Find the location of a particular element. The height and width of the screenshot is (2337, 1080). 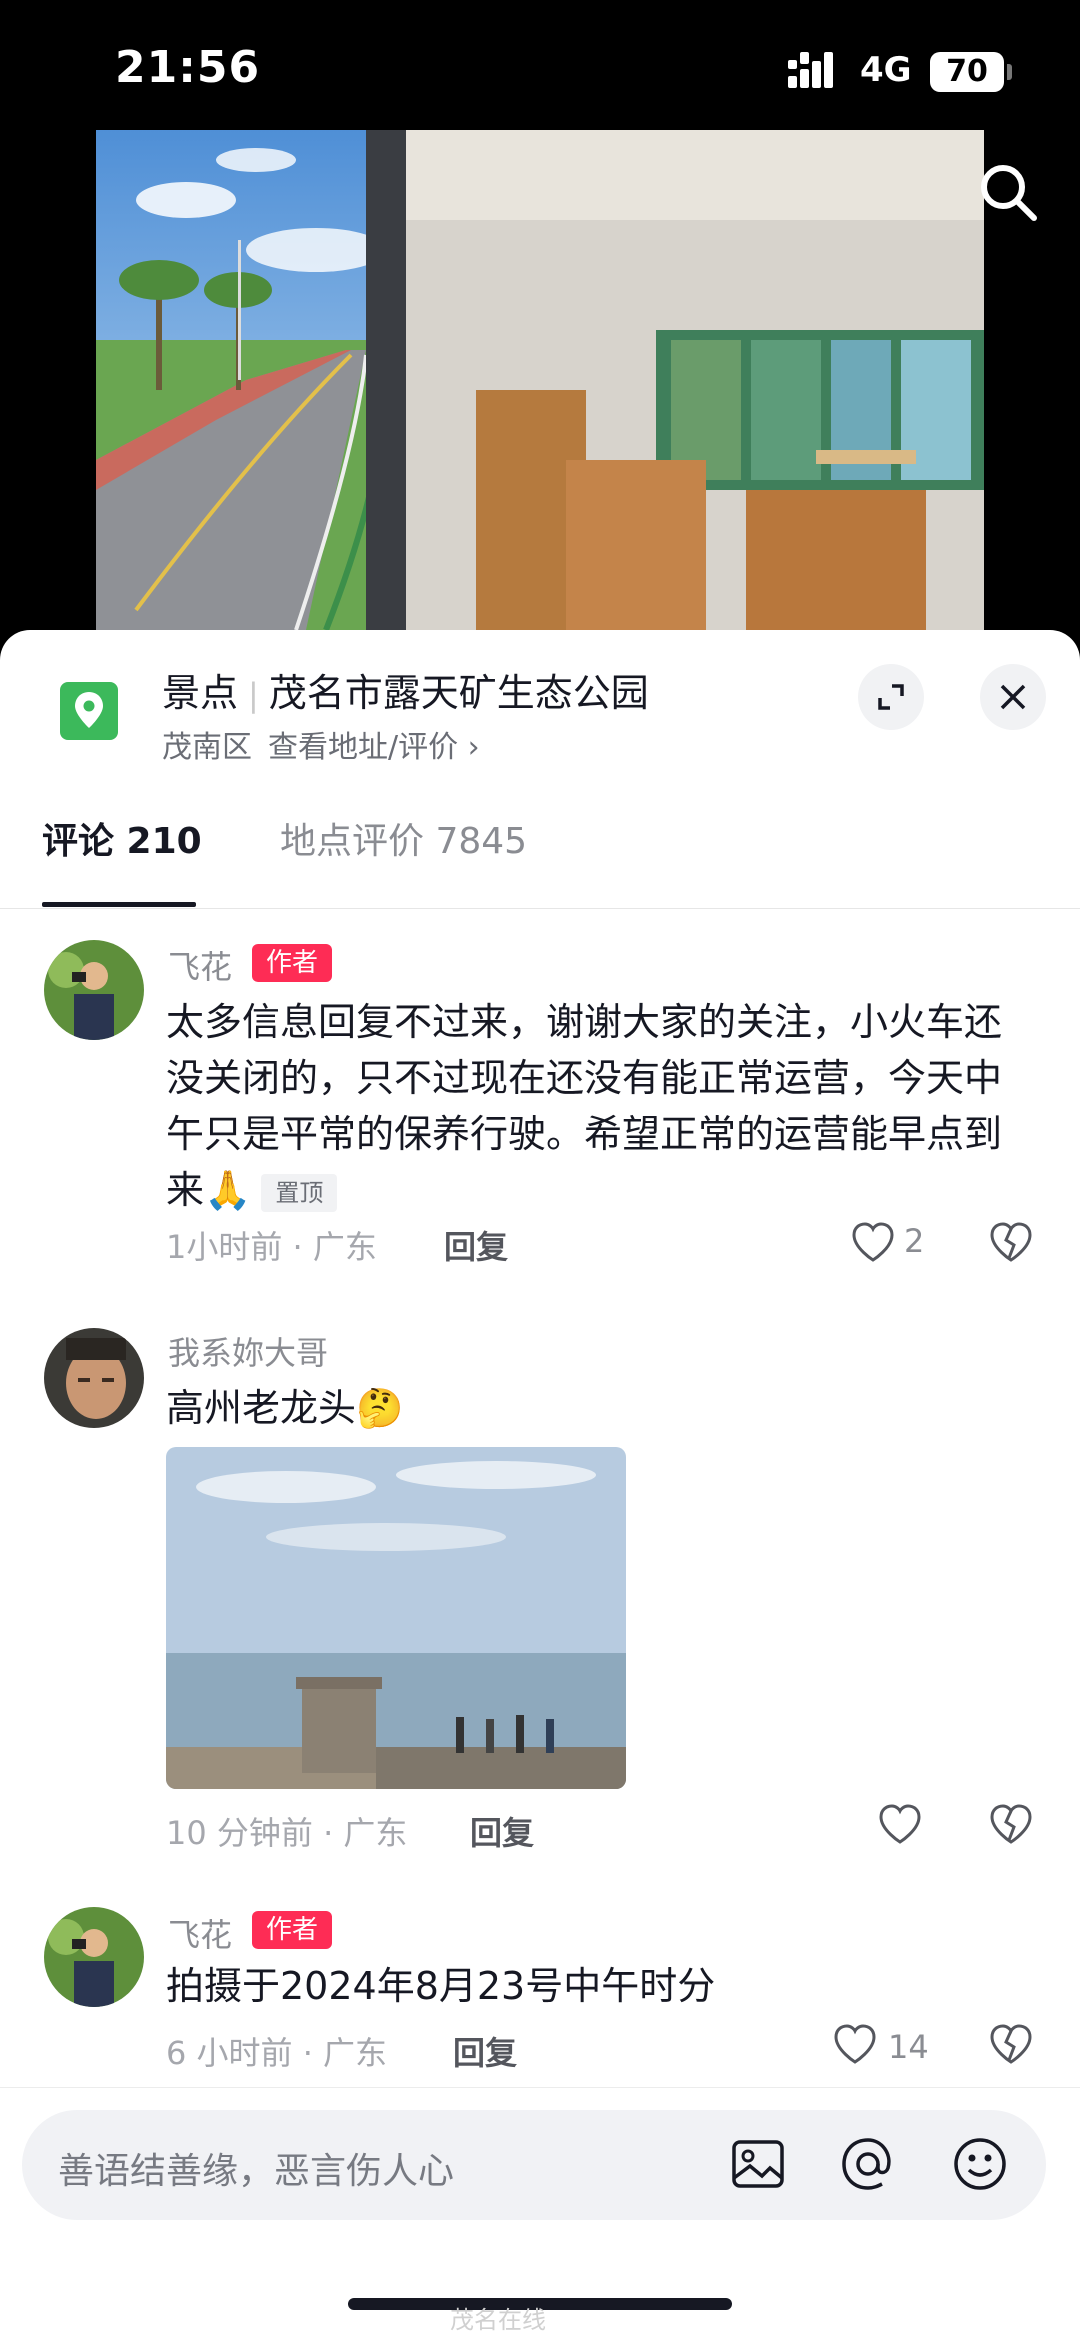

location-pin-icon is located at coordinates (89, 711).